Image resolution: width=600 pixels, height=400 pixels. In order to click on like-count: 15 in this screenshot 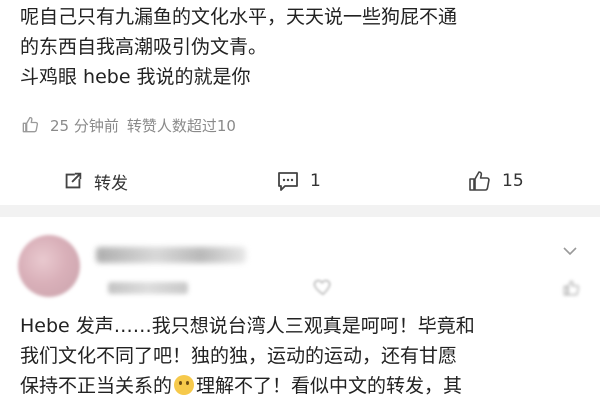, I will do `click(513, 181)`.